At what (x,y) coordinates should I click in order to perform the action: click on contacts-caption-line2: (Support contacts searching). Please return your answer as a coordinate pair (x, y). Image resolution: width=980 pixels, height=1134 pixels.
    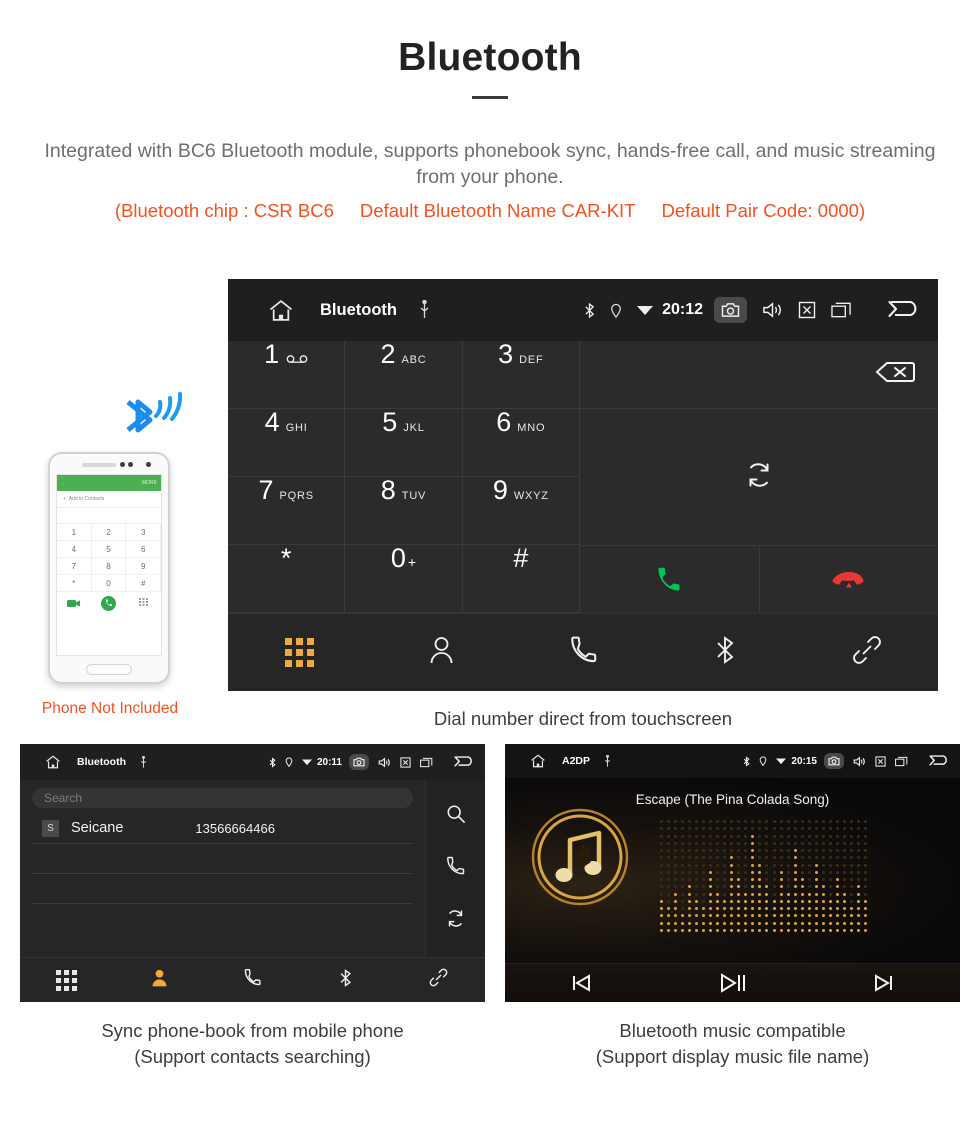
    Looking at the image, I should click on (252, 1056).